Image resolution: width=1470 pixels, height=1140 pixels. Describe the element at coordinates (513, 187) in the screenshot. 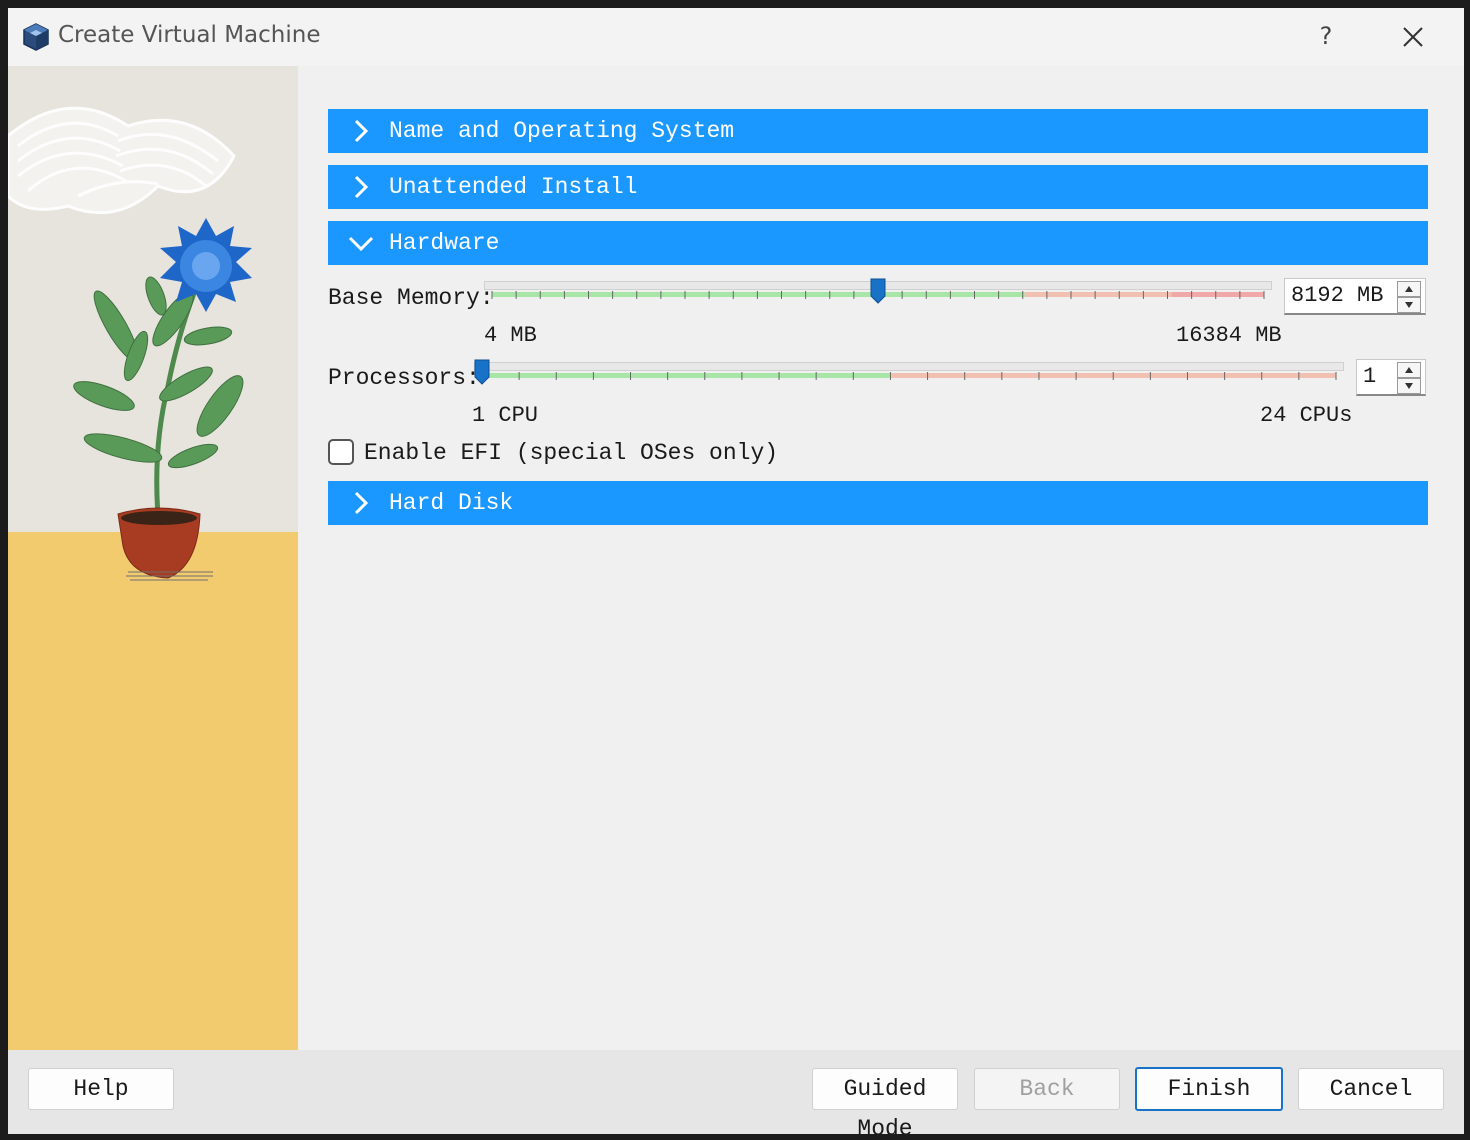

I see `section-label: Unattended Install` at that location.